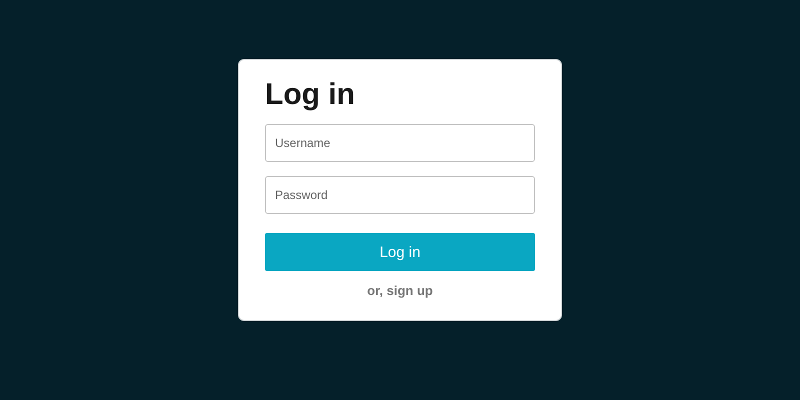  What do you see at coordinates (400, 143) in the screenshot?
I see `username-field: Username` at bounding box center [400, 143].